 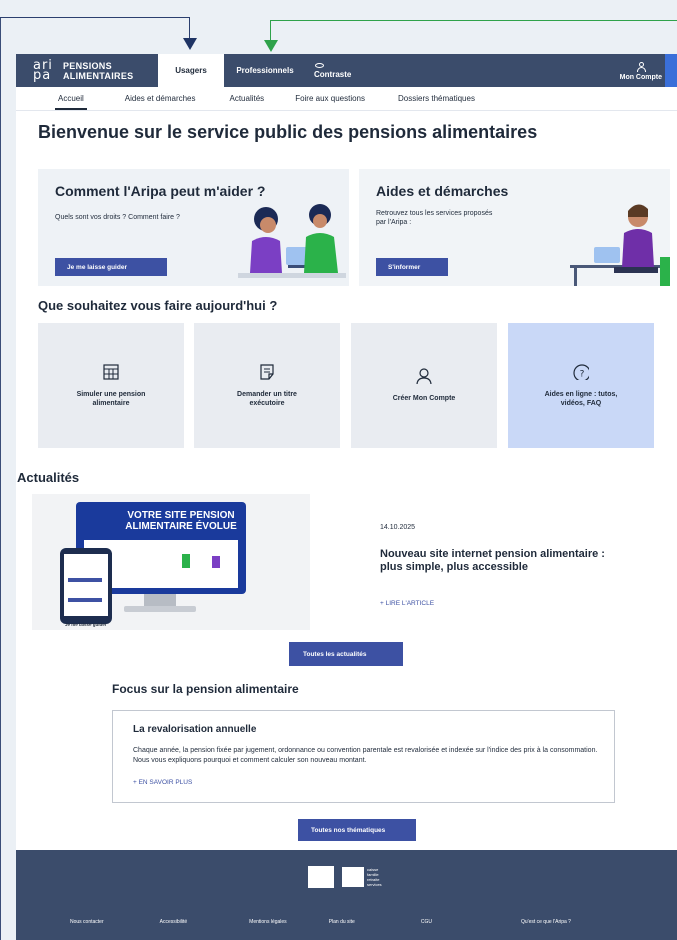 What do you see at coordinates (640, 77) in the screenshot?
I see `account-label: Mon Compte` at bounding box center [640, 77].